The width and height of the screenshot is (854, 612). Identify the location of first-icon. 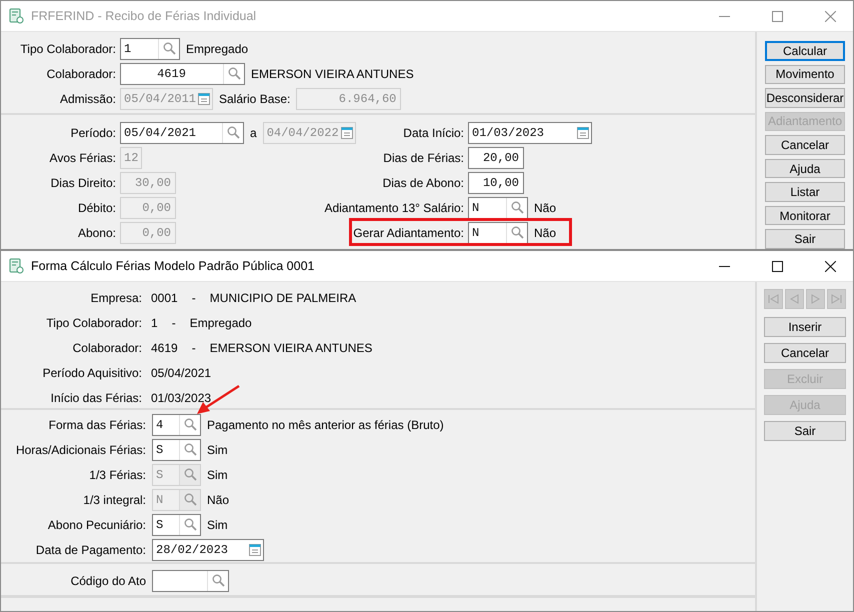
(773, 299).